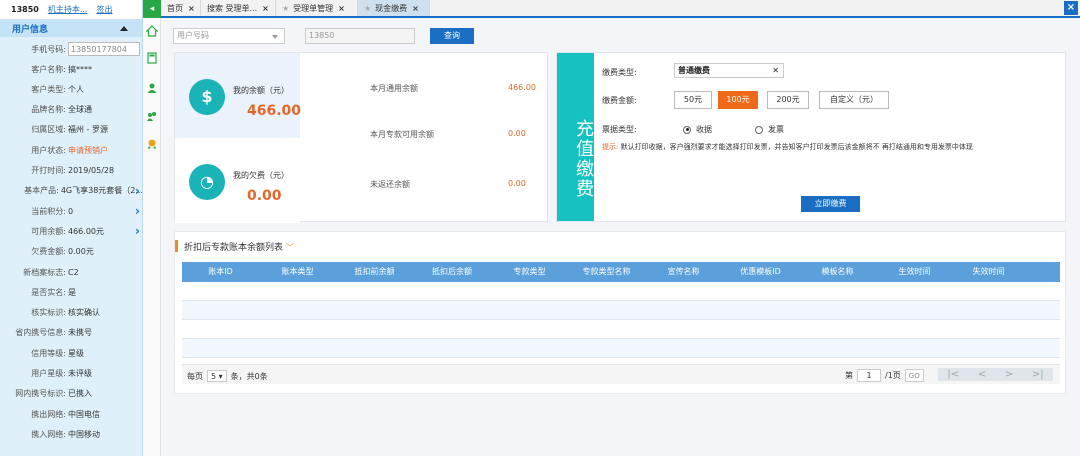 This screenshot has width=1080, height=456. Describe the element at coordinates (297, 271) in the screenshot. I see `column-header: 账本类型` at that location.